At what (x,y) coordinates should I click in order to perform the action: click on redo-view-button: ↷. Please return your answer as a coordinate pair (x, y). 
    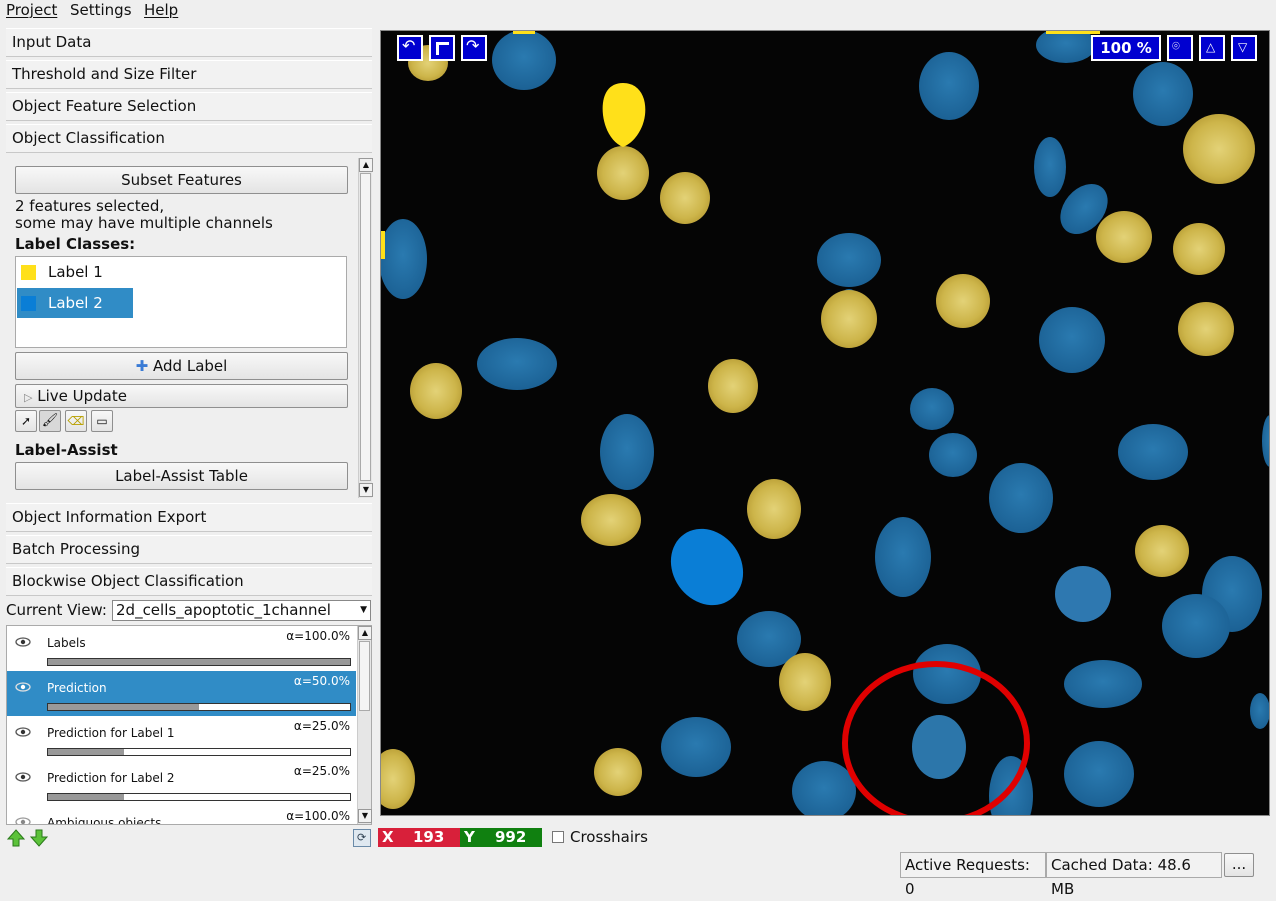
    Looking at the image, I should click on (474, 48).